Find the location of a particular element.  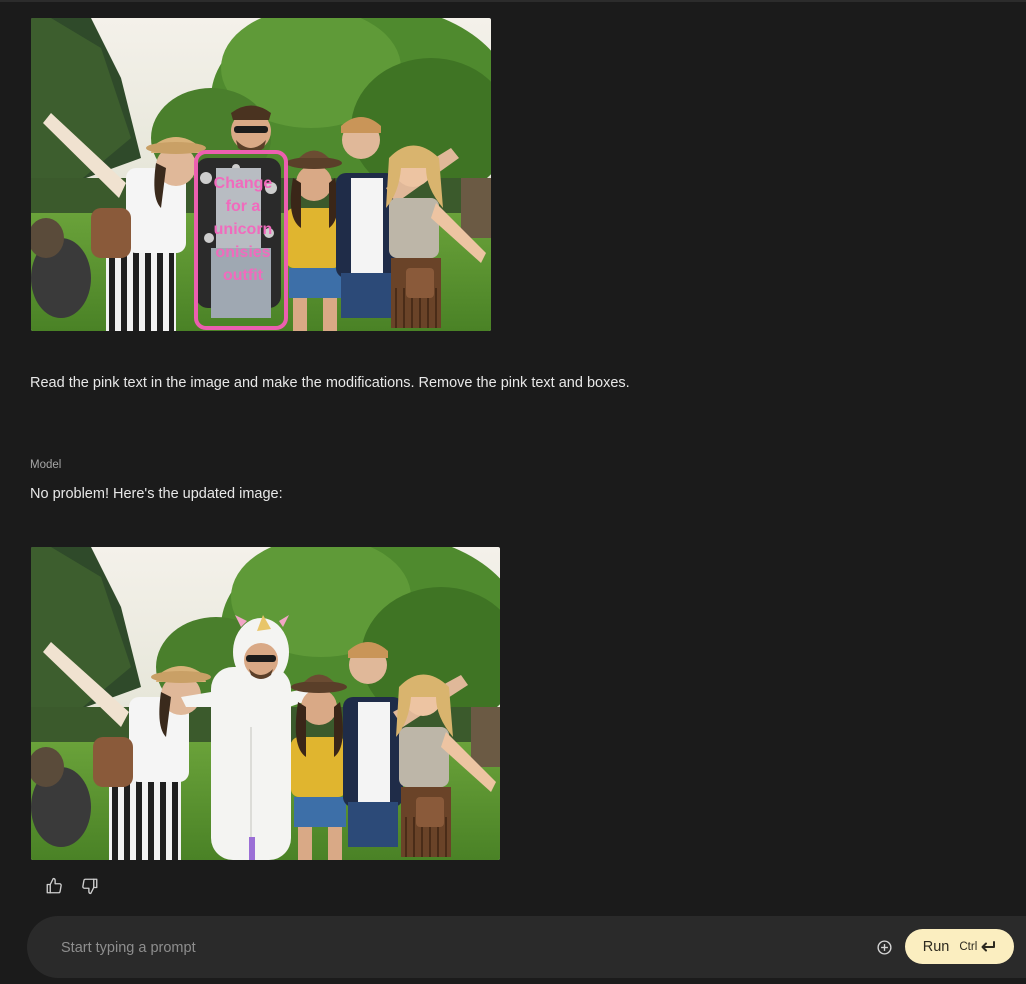

annotation-line-5: outfit is located at coordinates (243, 275).